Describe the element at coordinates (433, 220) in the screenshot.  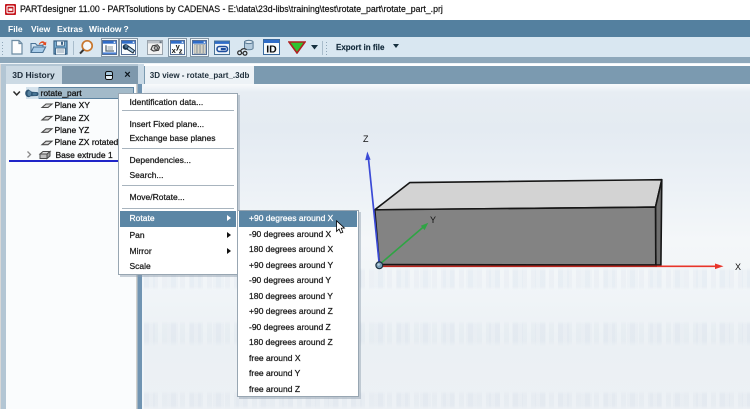
I see `svg-text: Y` at that location.